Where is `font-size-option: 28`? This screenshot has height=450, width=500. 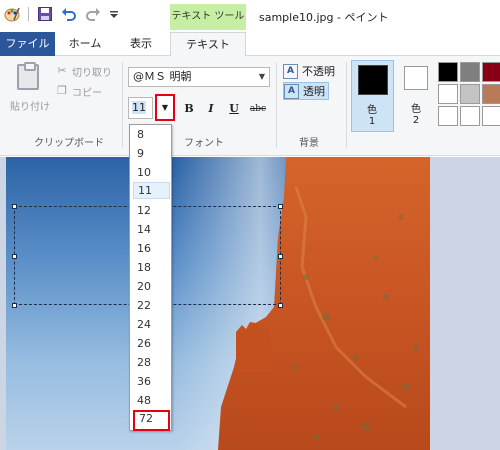
font-size-option: 28 is located at coordinates (151, 362).